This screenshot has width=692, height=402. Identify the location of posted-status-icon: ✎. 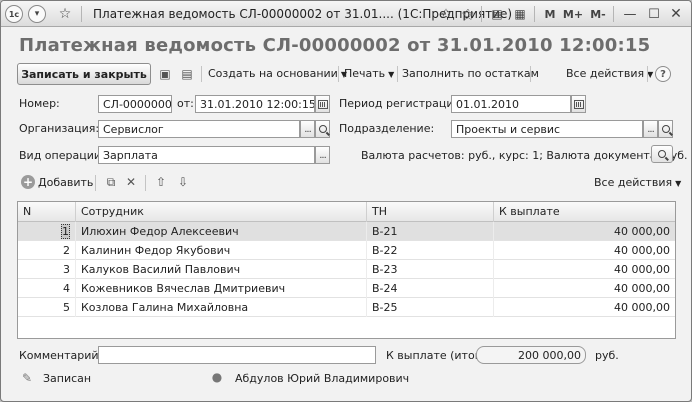
(27, 378).